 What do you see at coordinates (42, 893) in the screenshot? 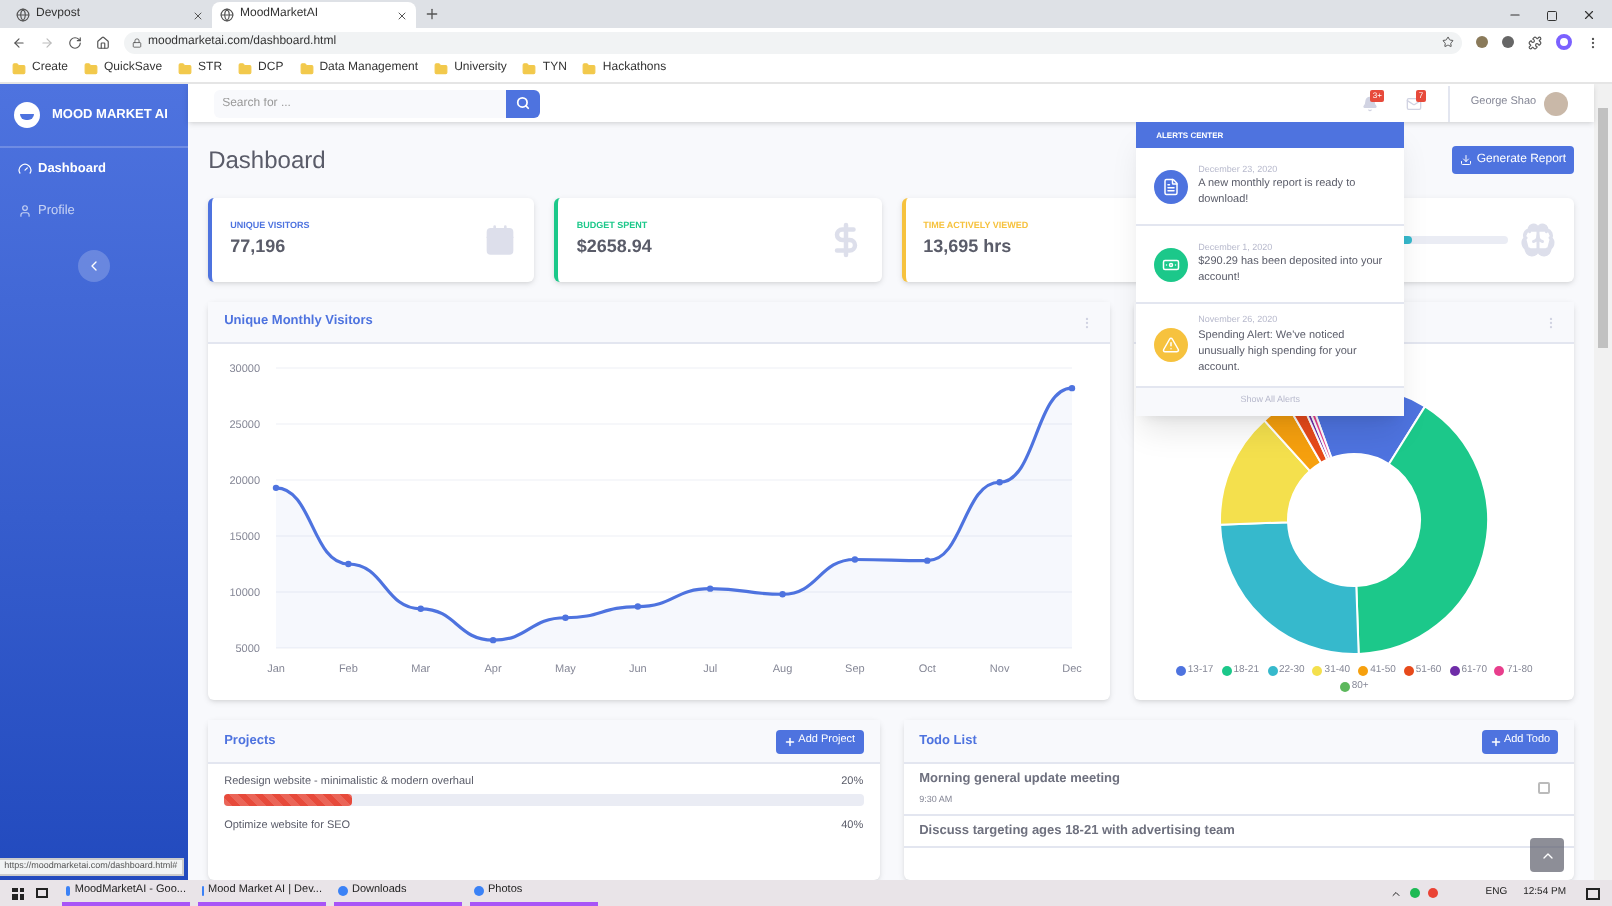
I see `task-view-icon` at bounding box center [42, 893].